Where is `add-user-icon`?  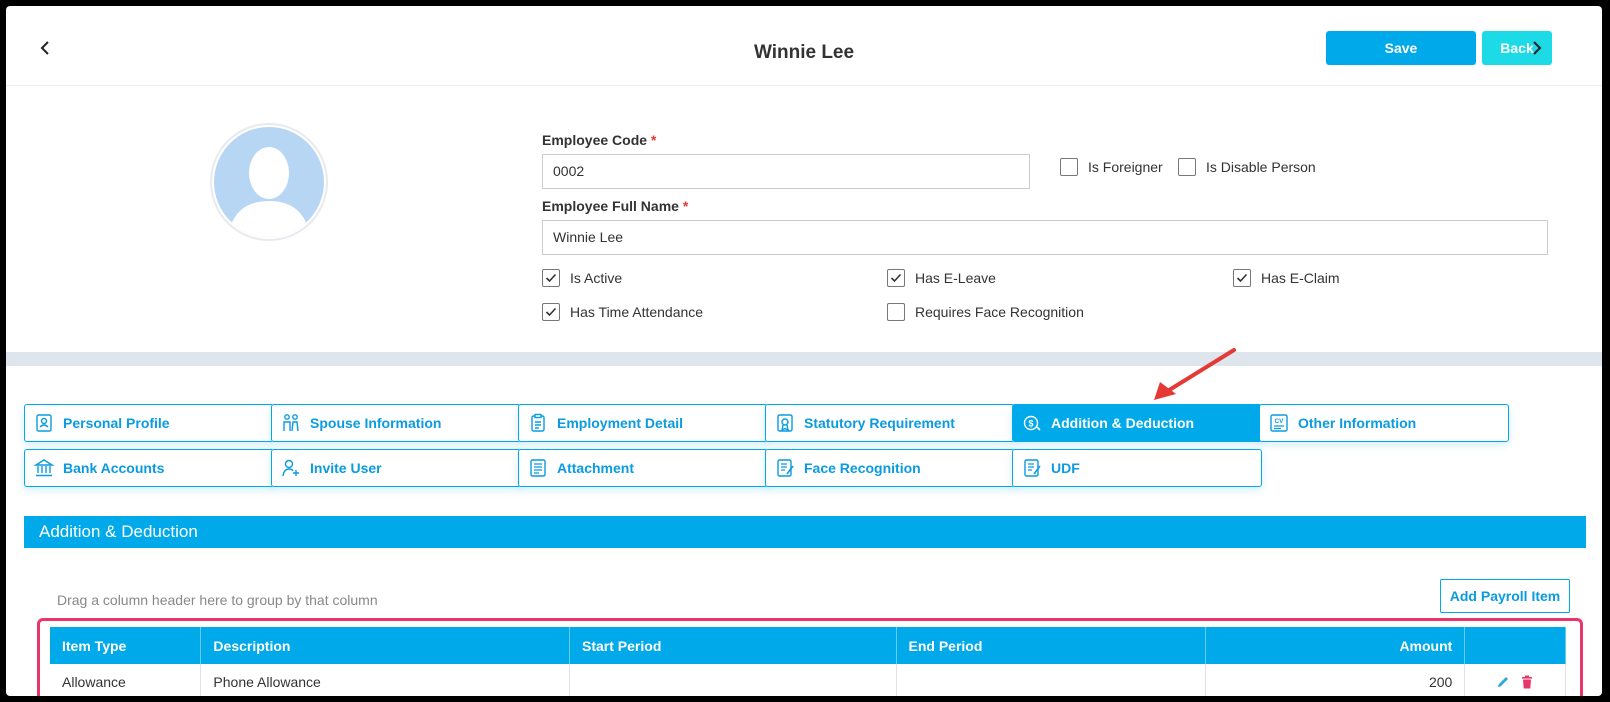 add-user-icon is located at coordinates (291, 468).